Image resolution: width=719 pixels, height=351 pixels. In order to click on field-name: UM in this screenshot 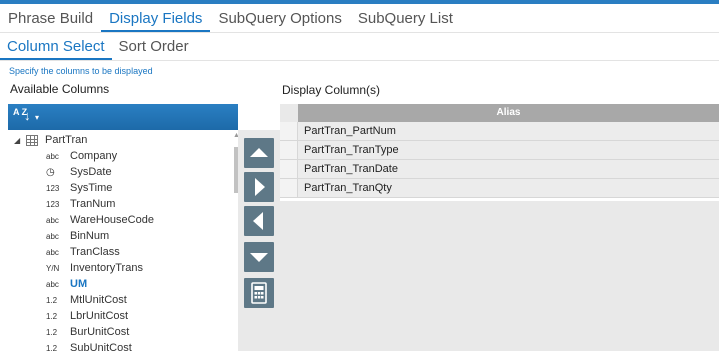, I will do `click(79, 284)`.